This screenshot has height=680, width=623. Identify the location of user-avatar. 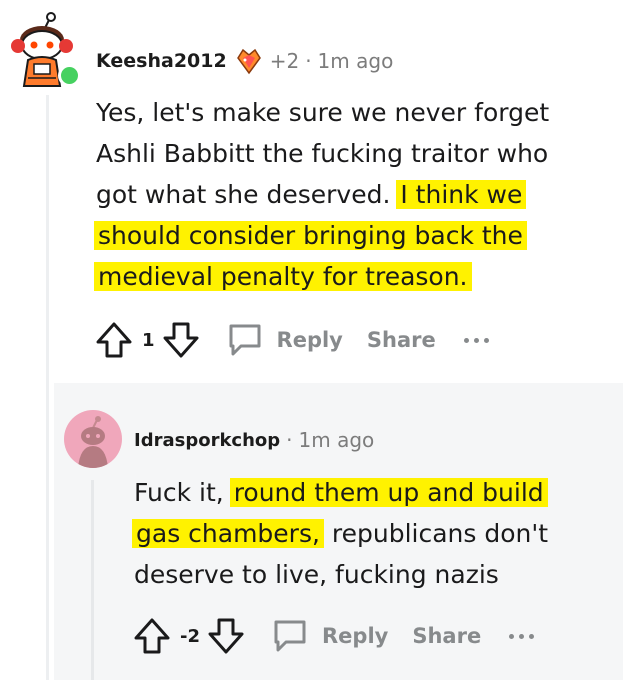
(93, 439).